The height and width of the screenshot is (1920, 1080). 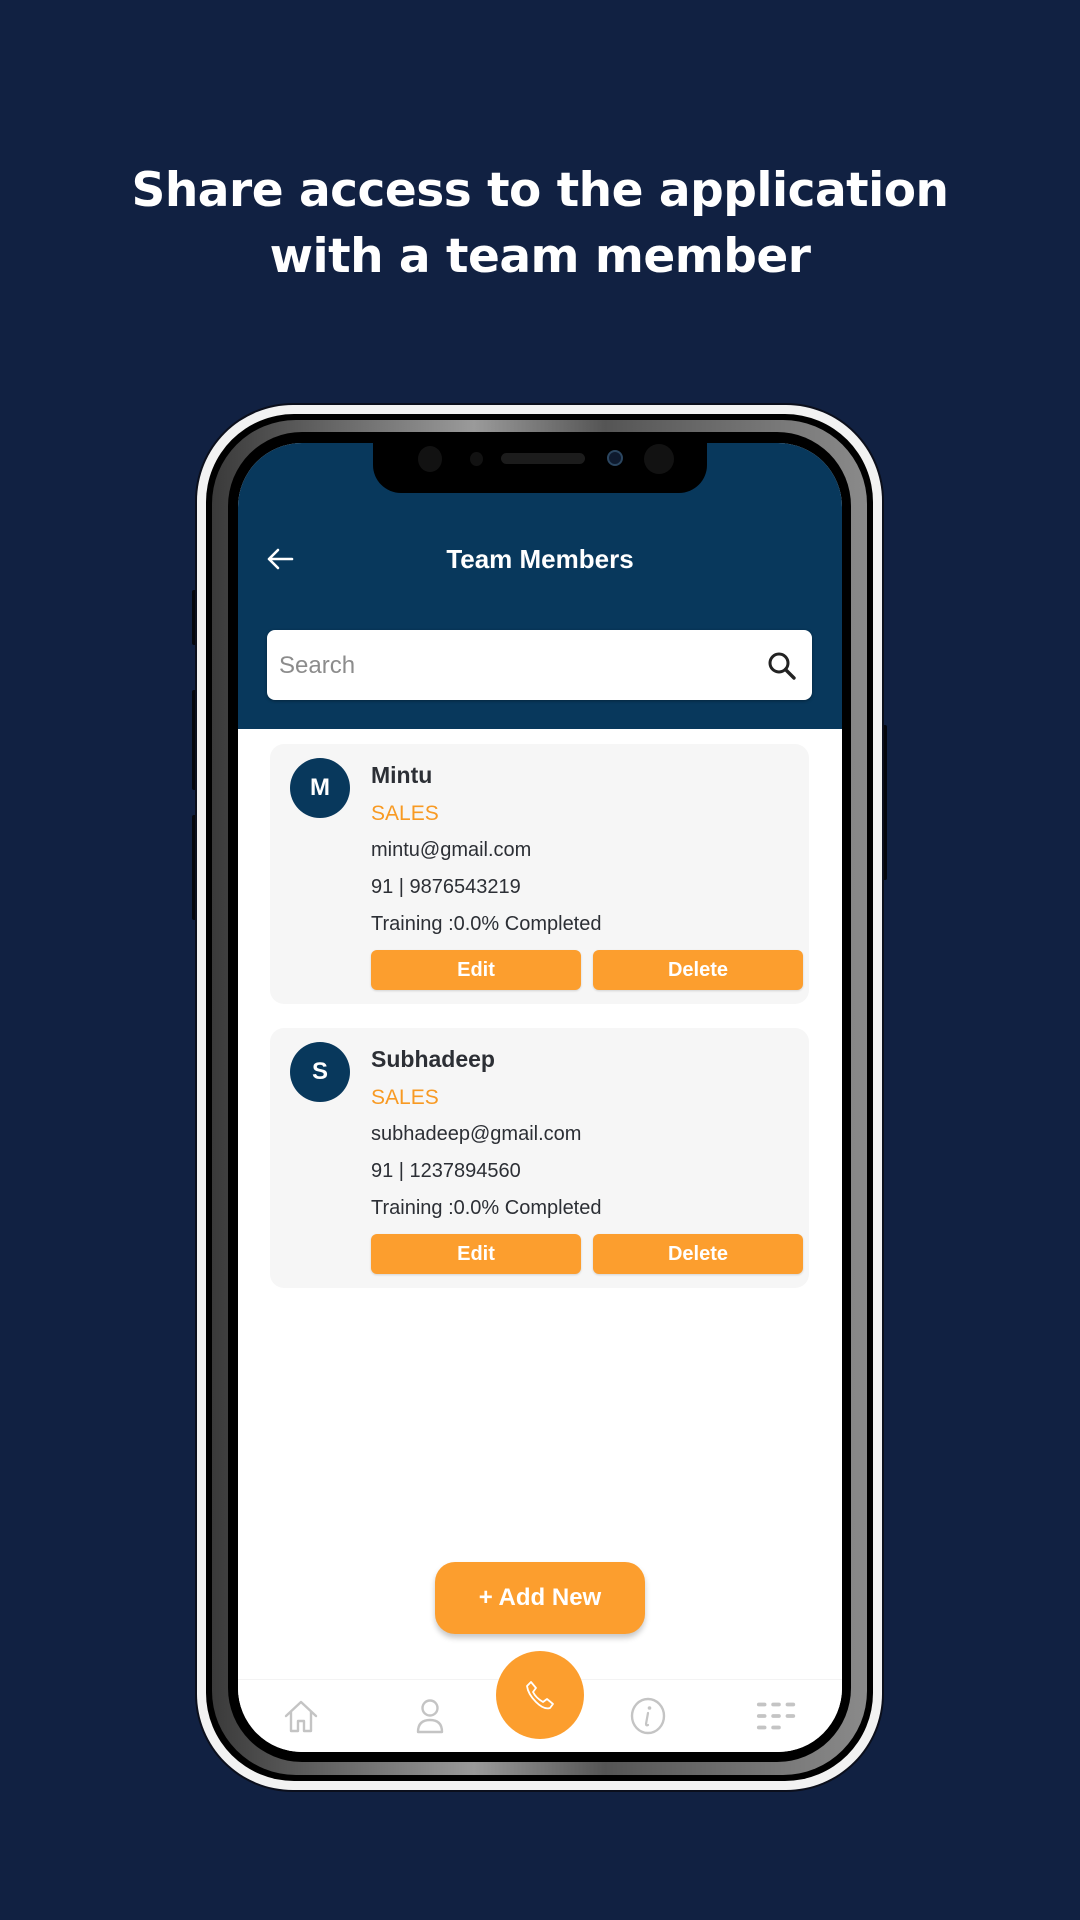 I want to click on app-header: Team Members, so click(x=540, y=586).